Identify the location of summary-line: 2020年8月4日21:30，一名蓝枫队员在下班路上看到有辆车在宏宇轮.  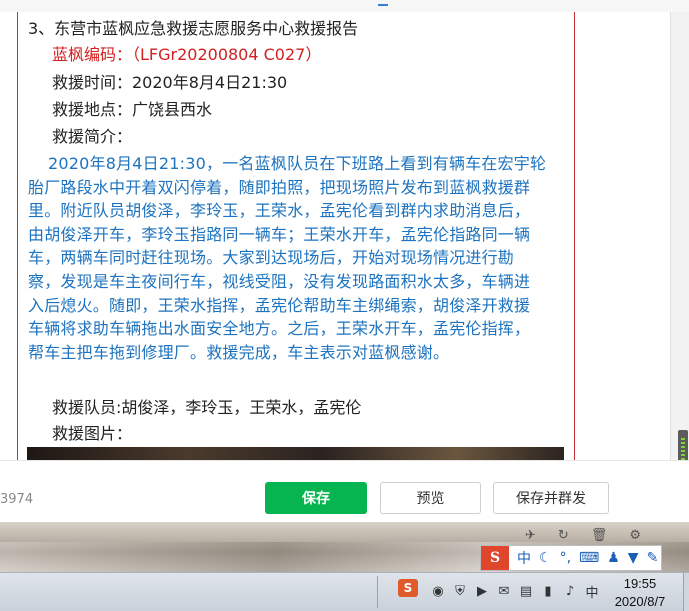
(297, 163).